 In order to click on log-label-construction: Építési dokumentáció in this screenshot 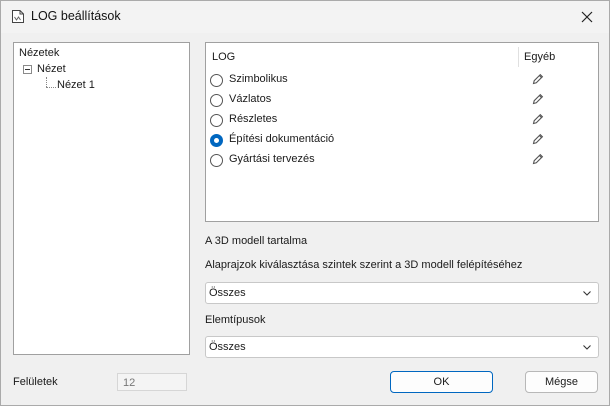, I will do `click(282, 139)`.